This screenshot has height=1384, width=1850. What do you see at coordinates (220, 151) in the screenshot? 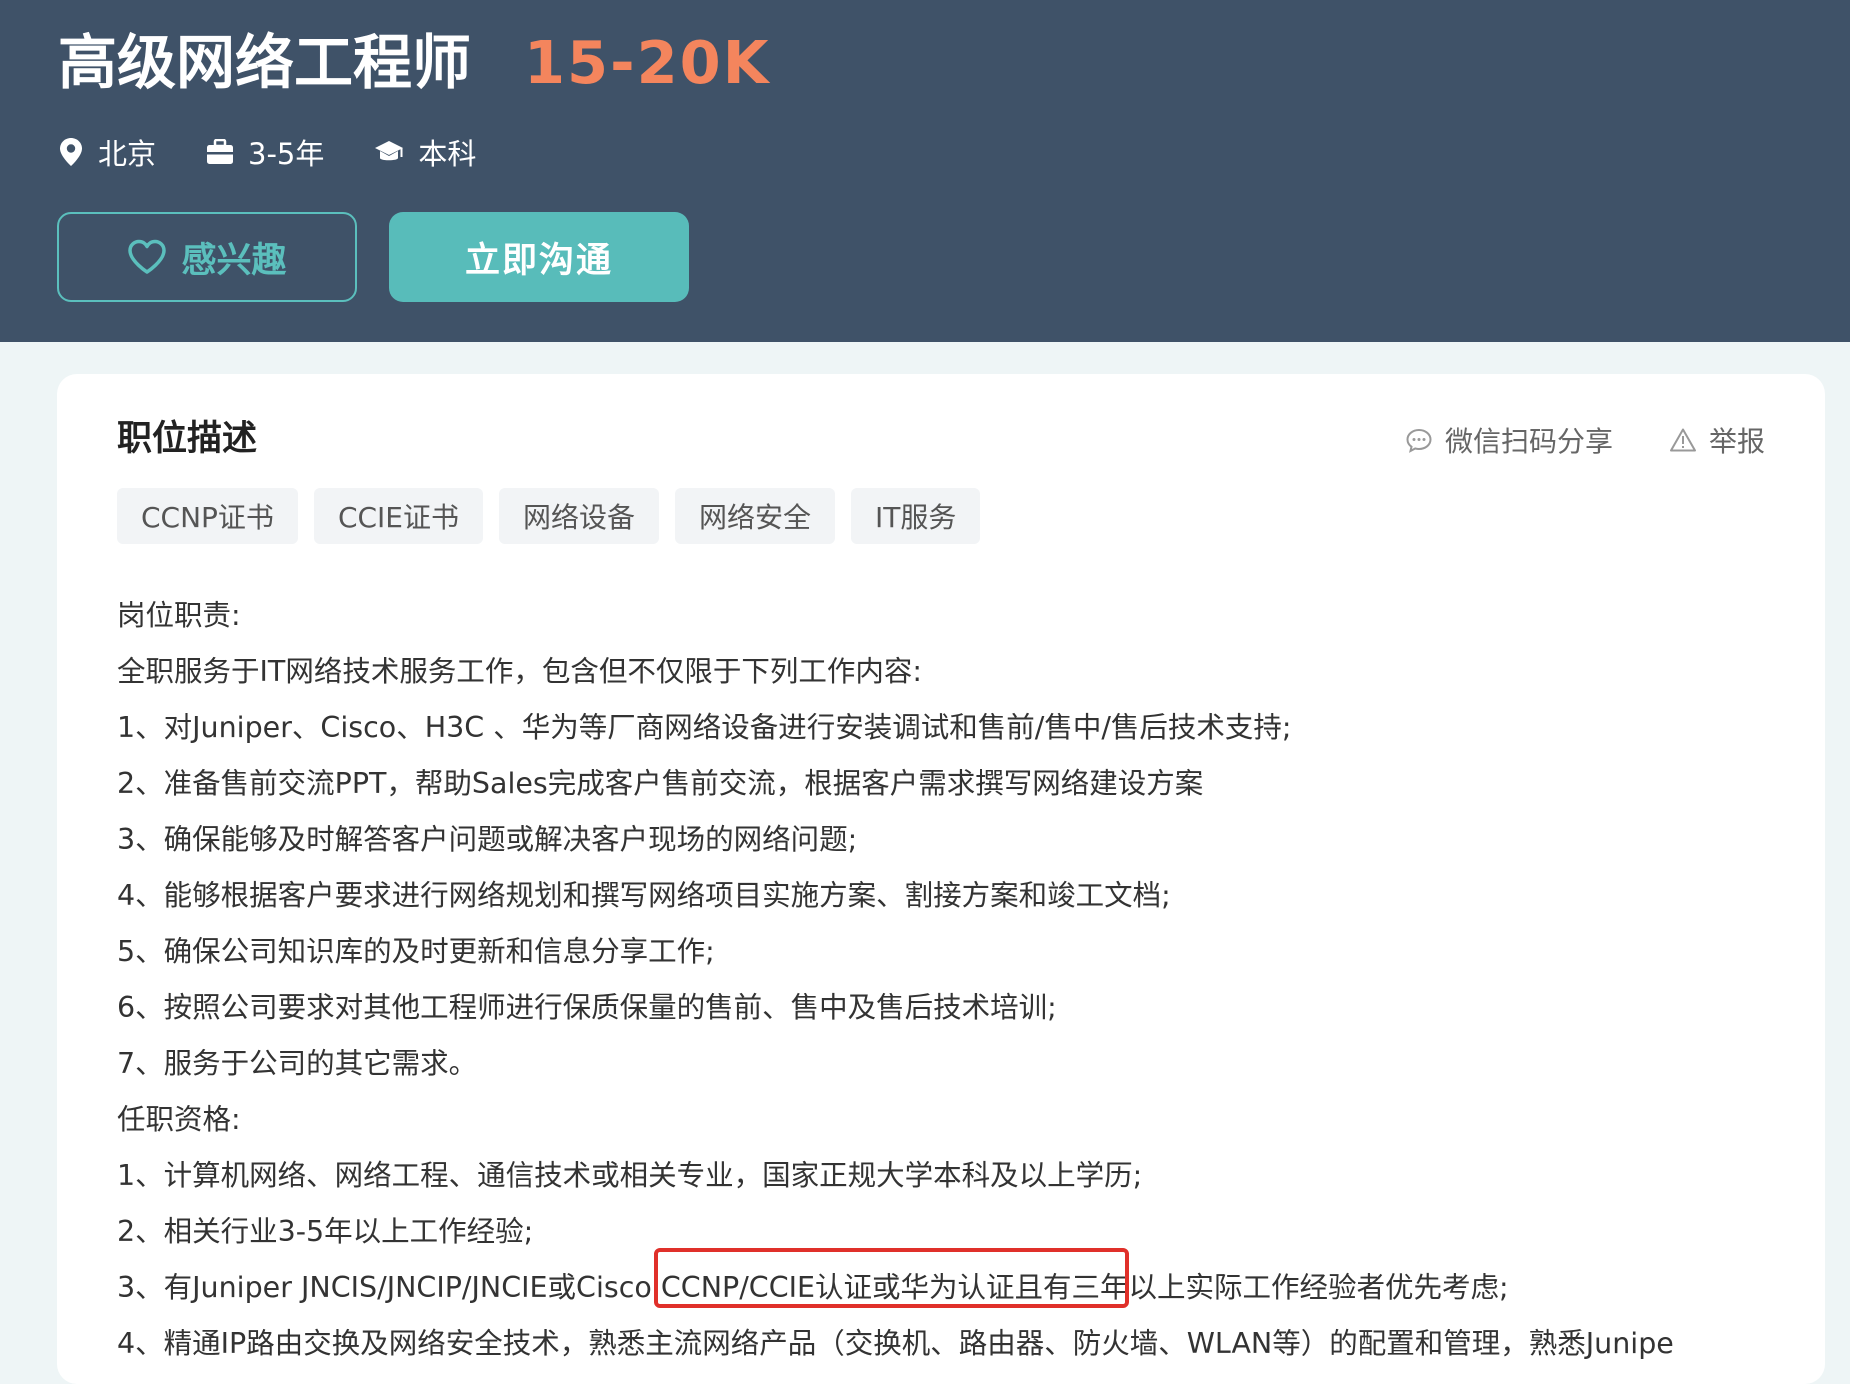
I see `briefcase-icon` at bounding box center [220, 151].